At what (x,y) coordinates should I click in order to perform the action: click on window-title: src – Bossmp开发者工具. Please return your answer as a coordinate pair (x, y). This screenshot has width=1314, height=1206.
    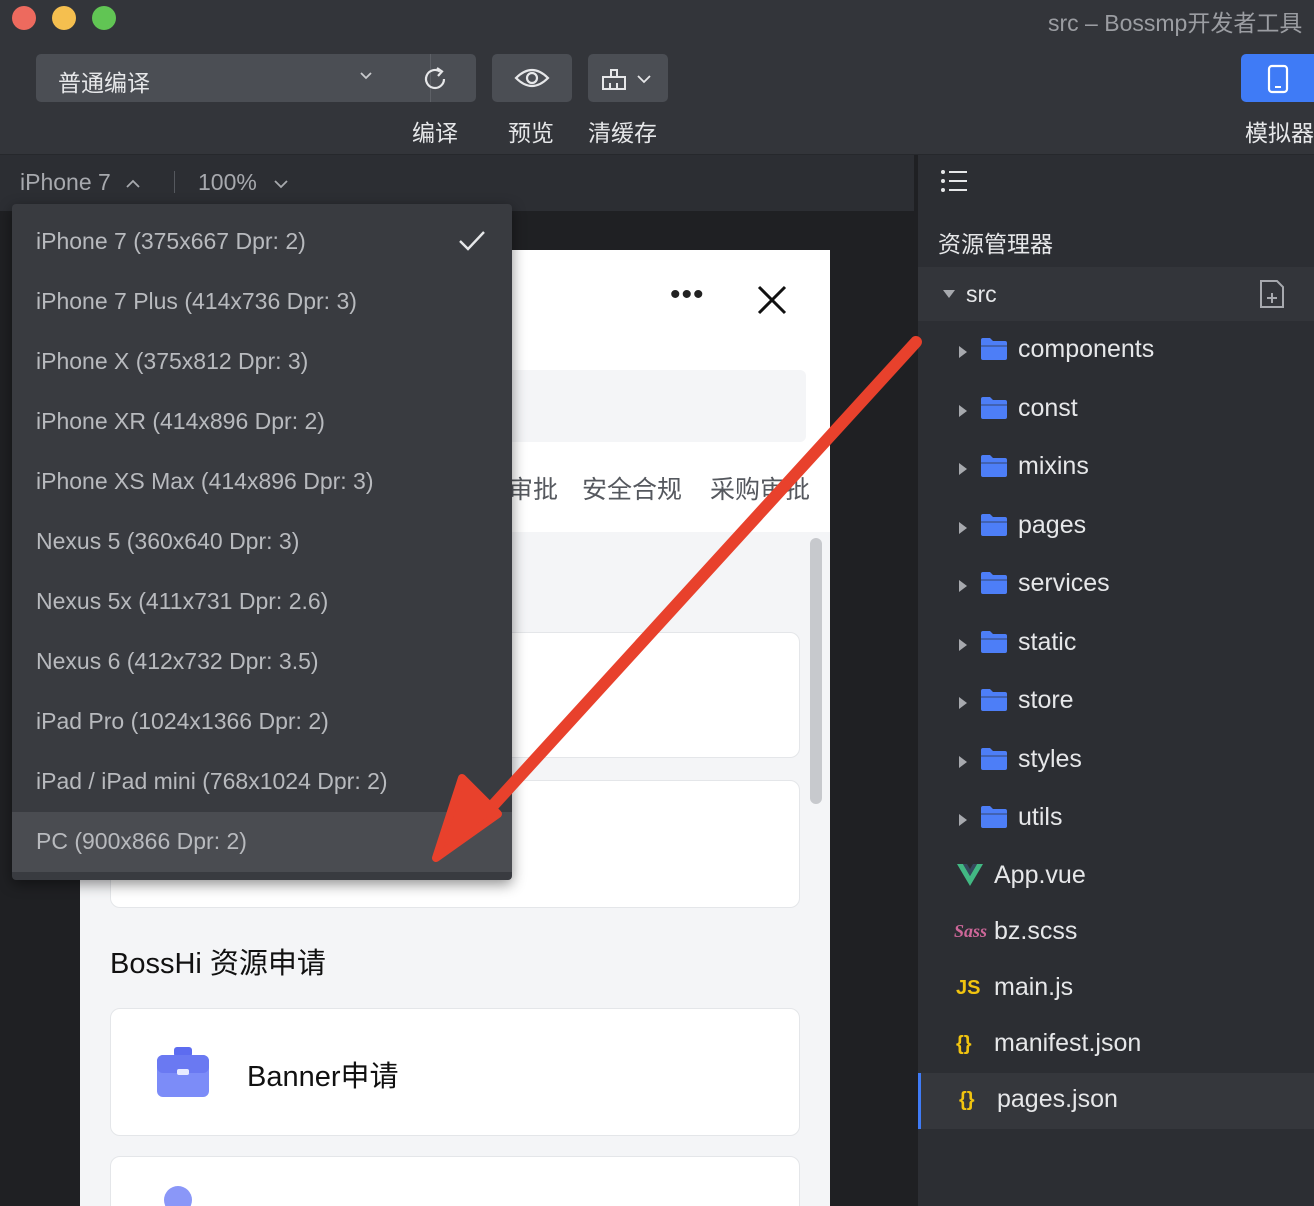
    Looking at the image, I should click on (1175, 23).